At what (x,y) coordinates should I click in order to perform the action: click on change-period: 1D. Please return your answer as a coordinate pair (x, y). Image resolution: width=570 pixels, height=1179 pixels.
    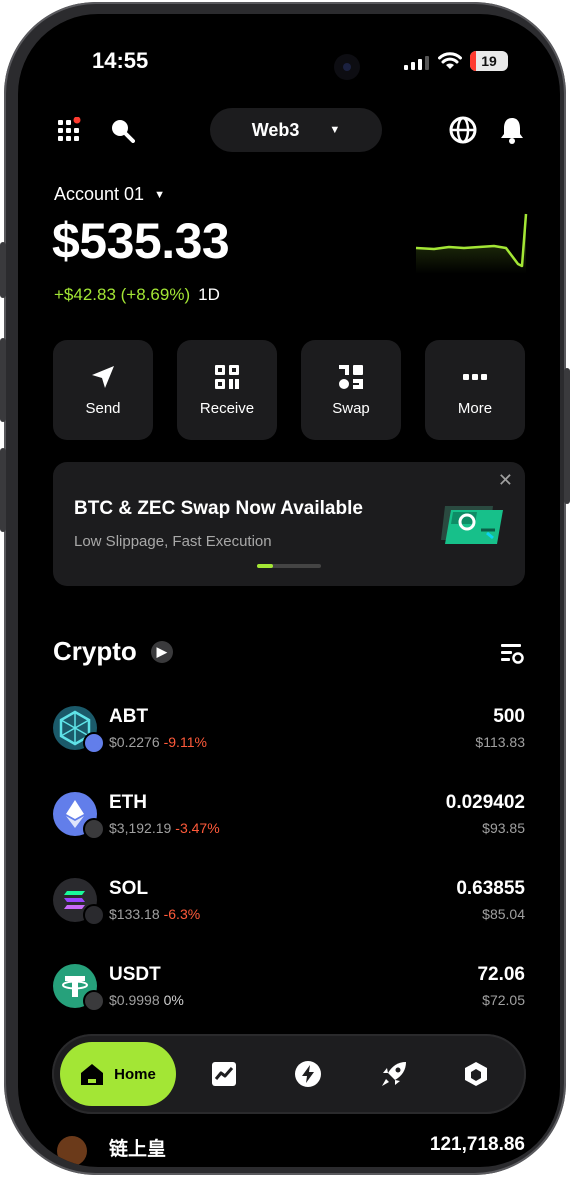
    Looking at the image, I should click on (209, 294).